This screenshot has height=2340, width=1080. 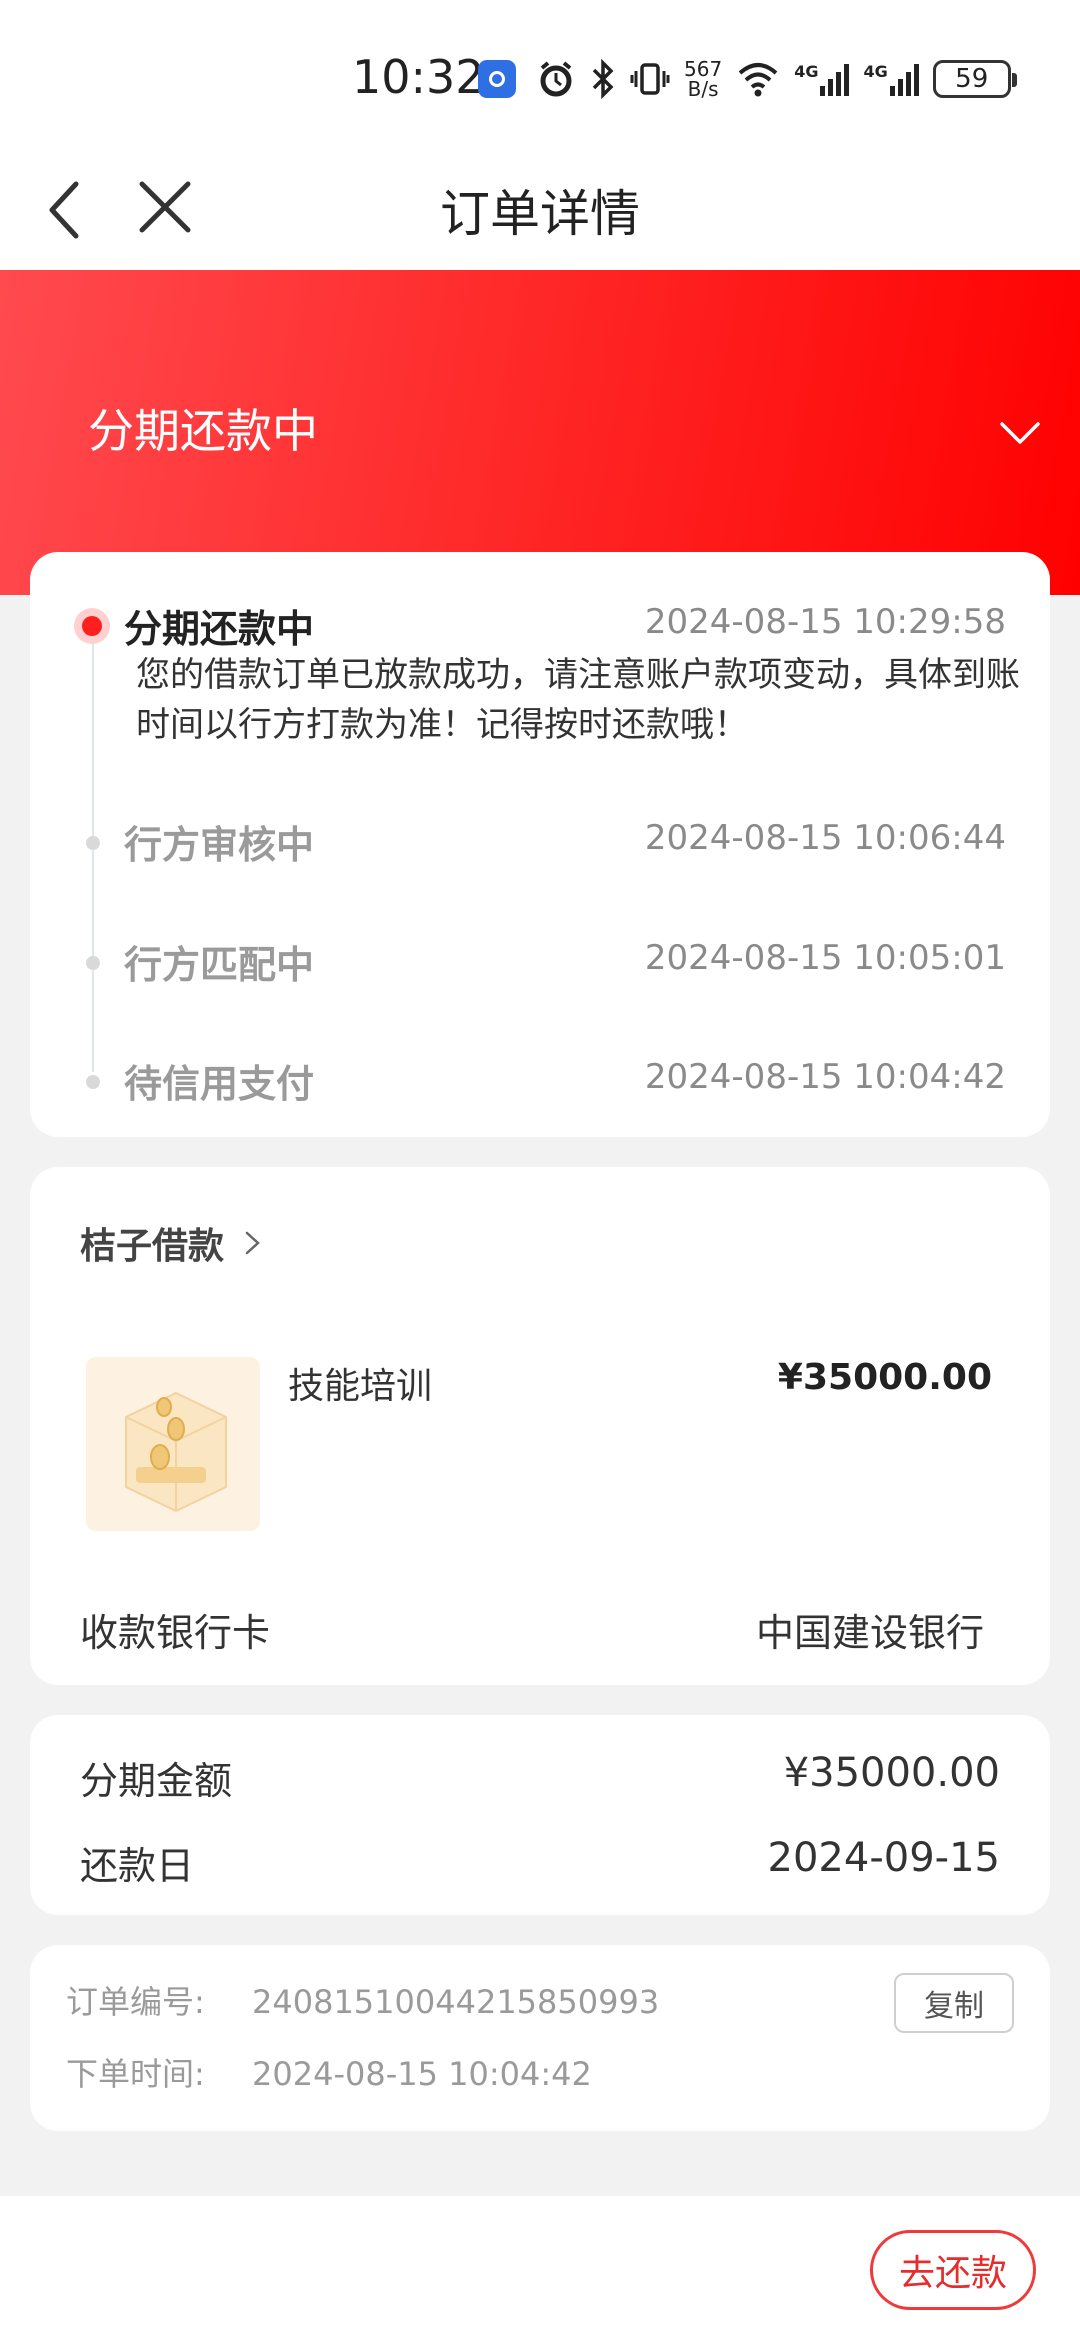 What do you see at coordinates (1020, 433) in the screenshot?
I see `chevron-down-icon` at bounding box center [1020, 433].